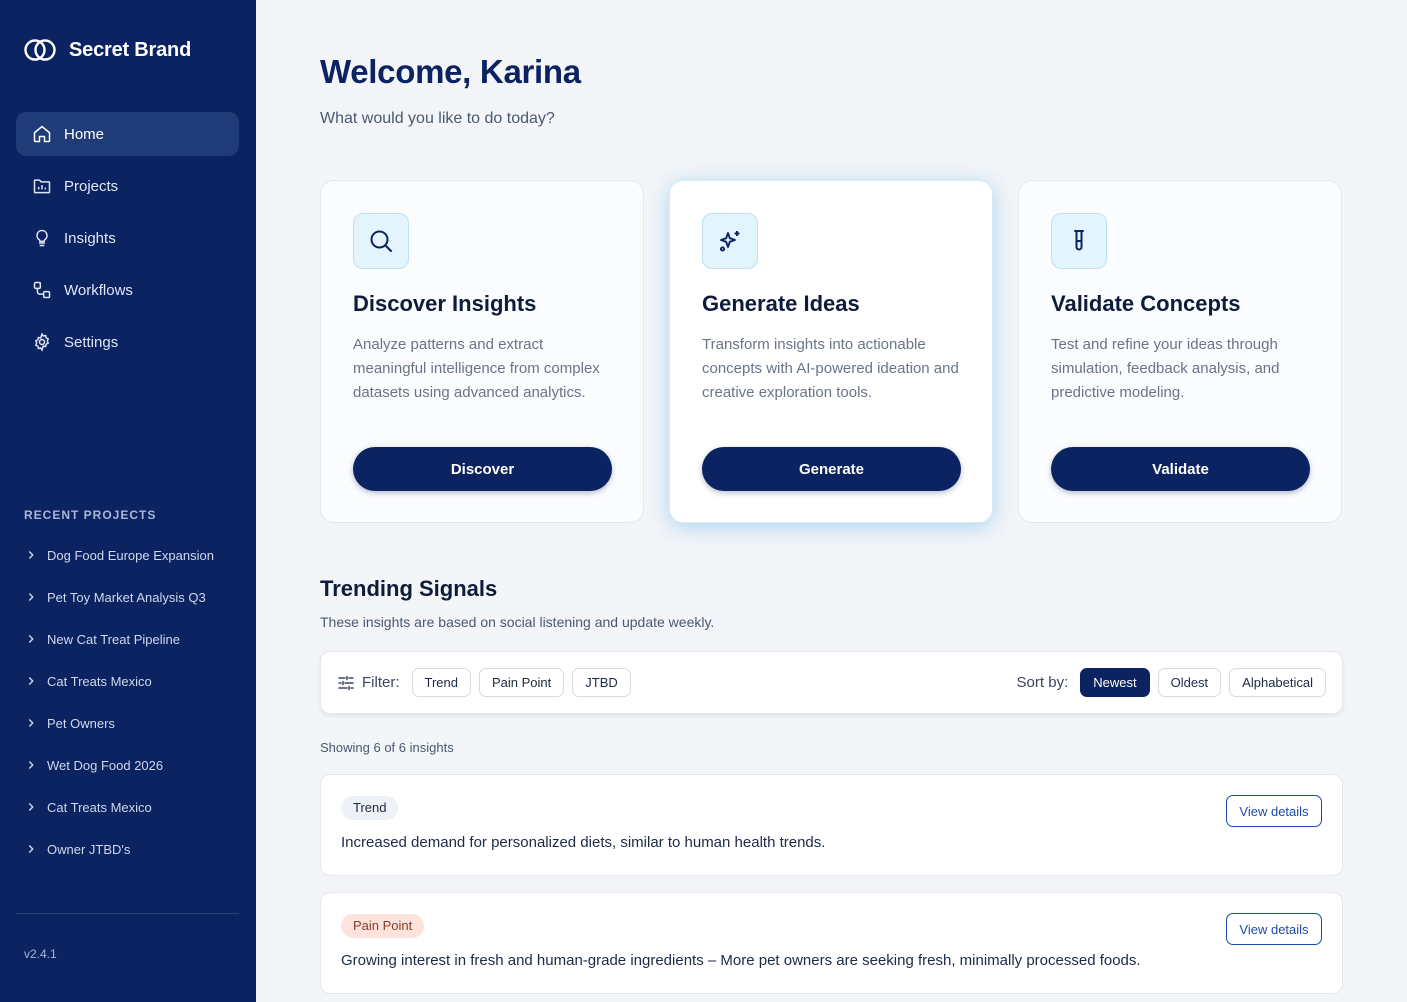 The image size is (1407, 1002). What do you see at coordinates (831, 469) in the screenshot?
I see `generate-button: Generate` at bounding box center [831, 469].